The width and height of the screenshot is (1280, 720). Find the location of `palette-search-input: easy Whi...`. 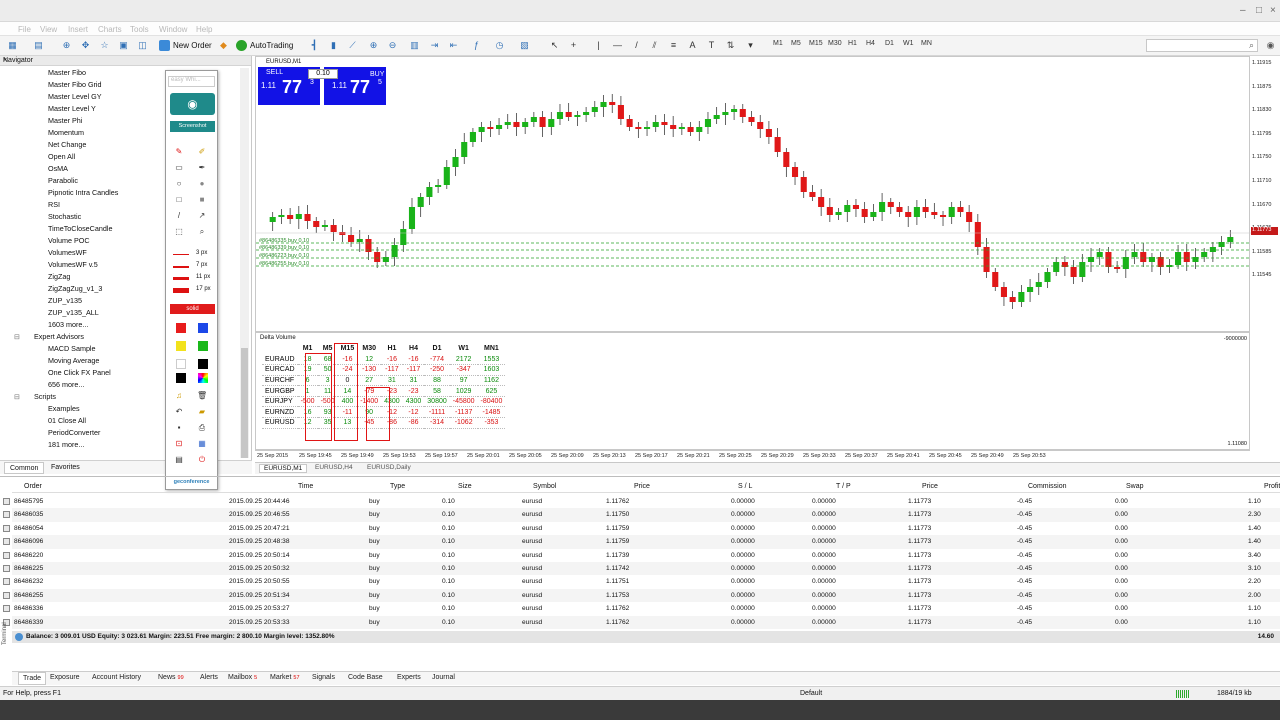

palette-search-input: easy Whi... is located at coordinates (191, 81).